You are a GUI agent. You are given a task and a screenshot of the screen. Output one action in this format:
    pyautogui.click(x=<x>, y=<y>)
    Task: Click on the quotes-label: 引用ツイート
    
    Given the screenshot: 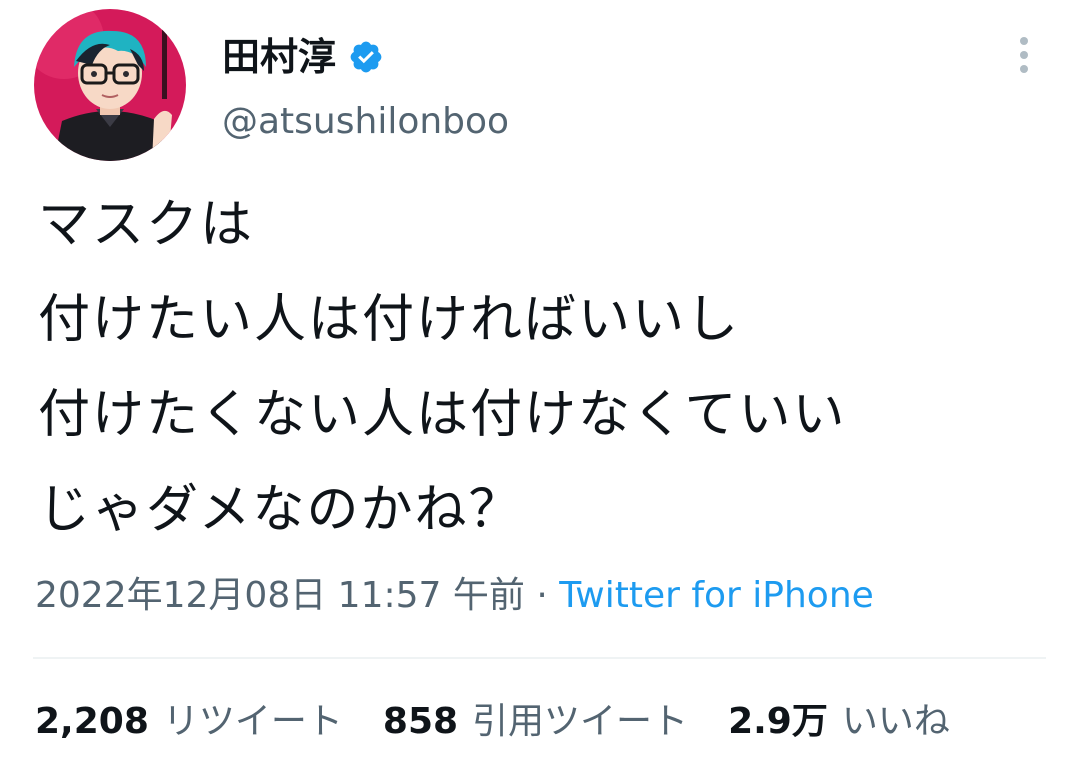 What is the action you would take?
    pyautogui.click(x=580, y=721)
    